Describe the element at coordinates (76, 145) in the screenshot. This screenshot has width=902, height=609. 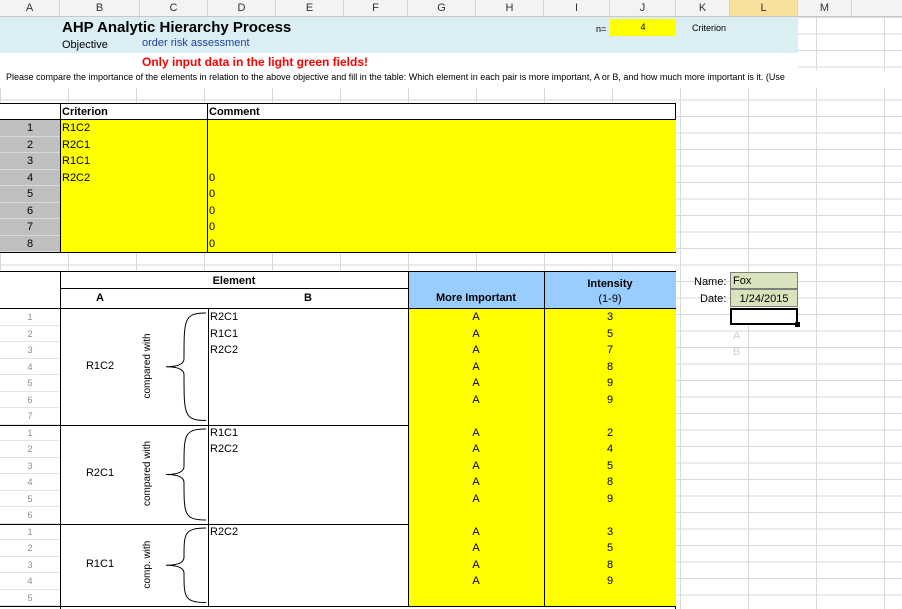
I see `criteria-name-cell: R2C1` at that location.